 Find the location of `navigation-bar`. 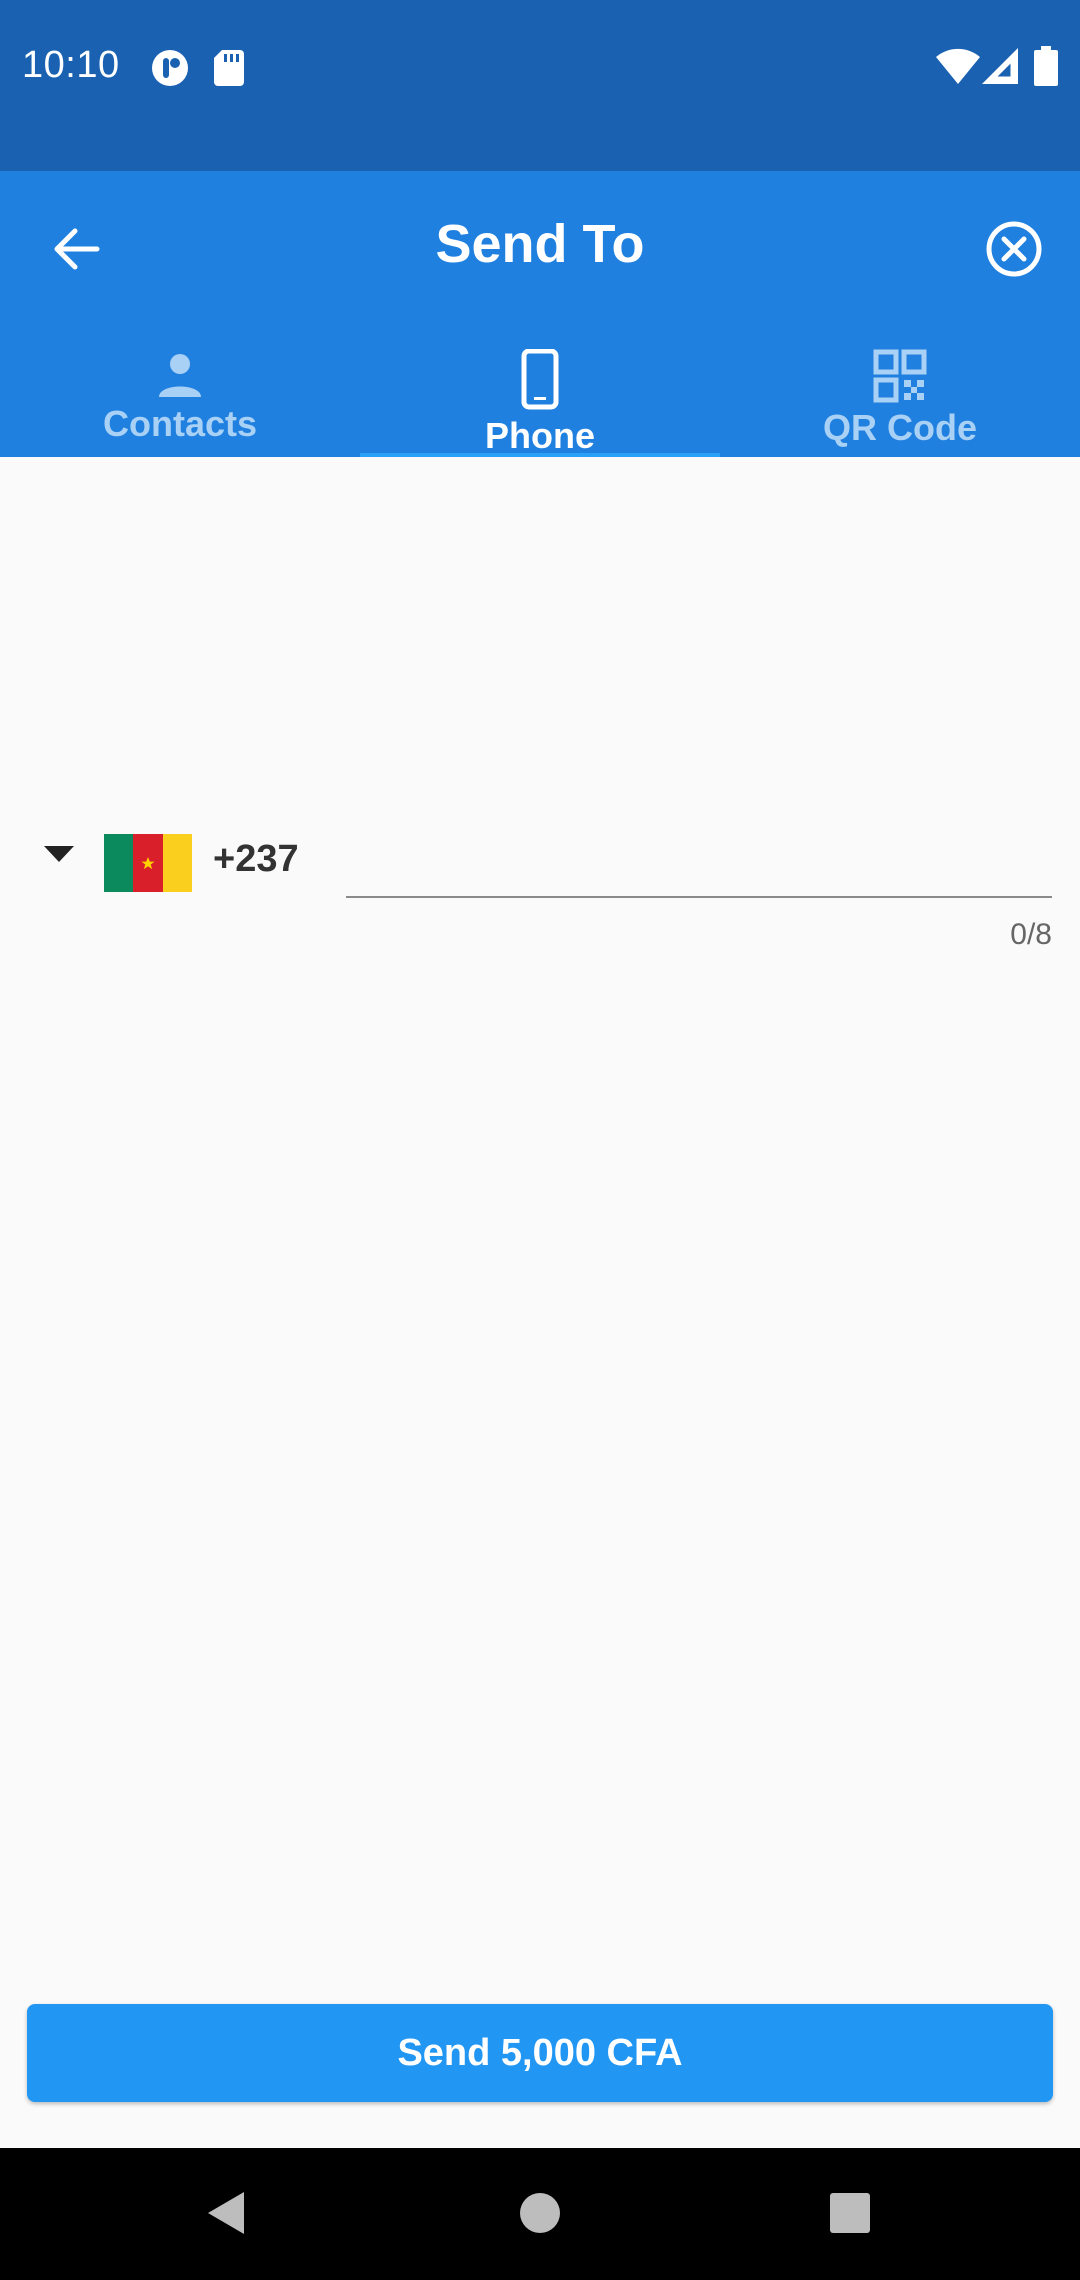

navigation-bar is located at coordinates (540, 2214).